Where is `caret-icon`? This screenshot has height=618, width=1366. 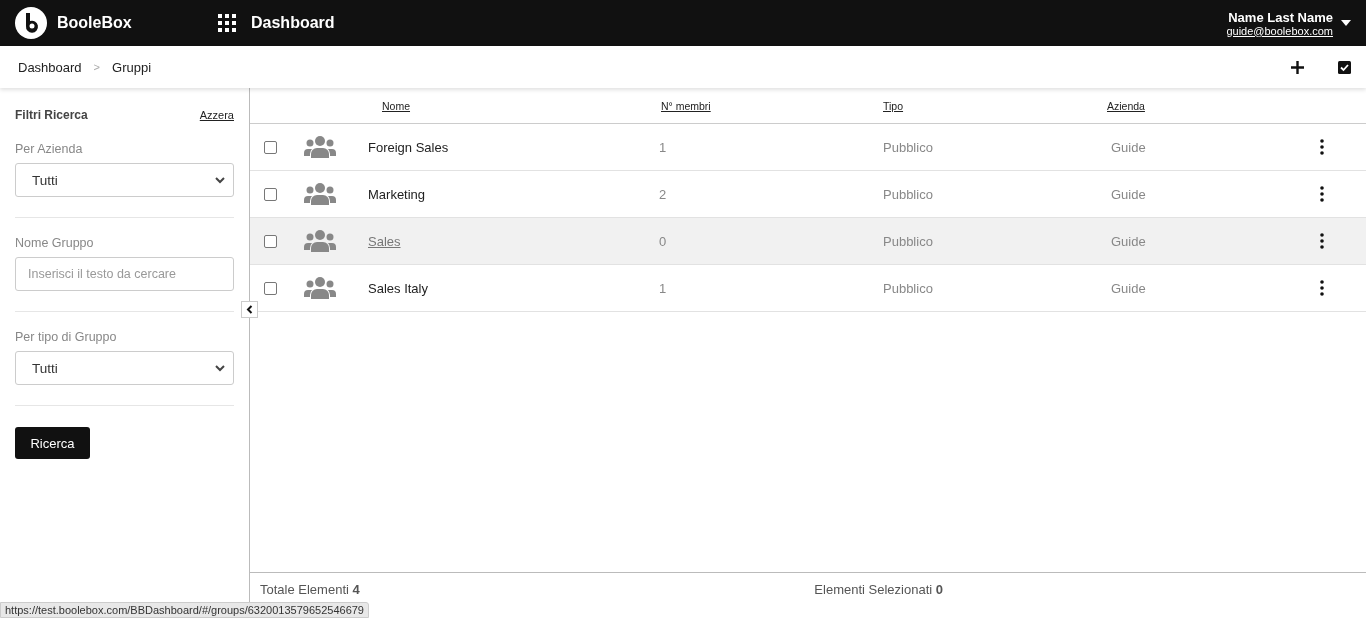 caret-icon is located at coordinates (1346, 23).